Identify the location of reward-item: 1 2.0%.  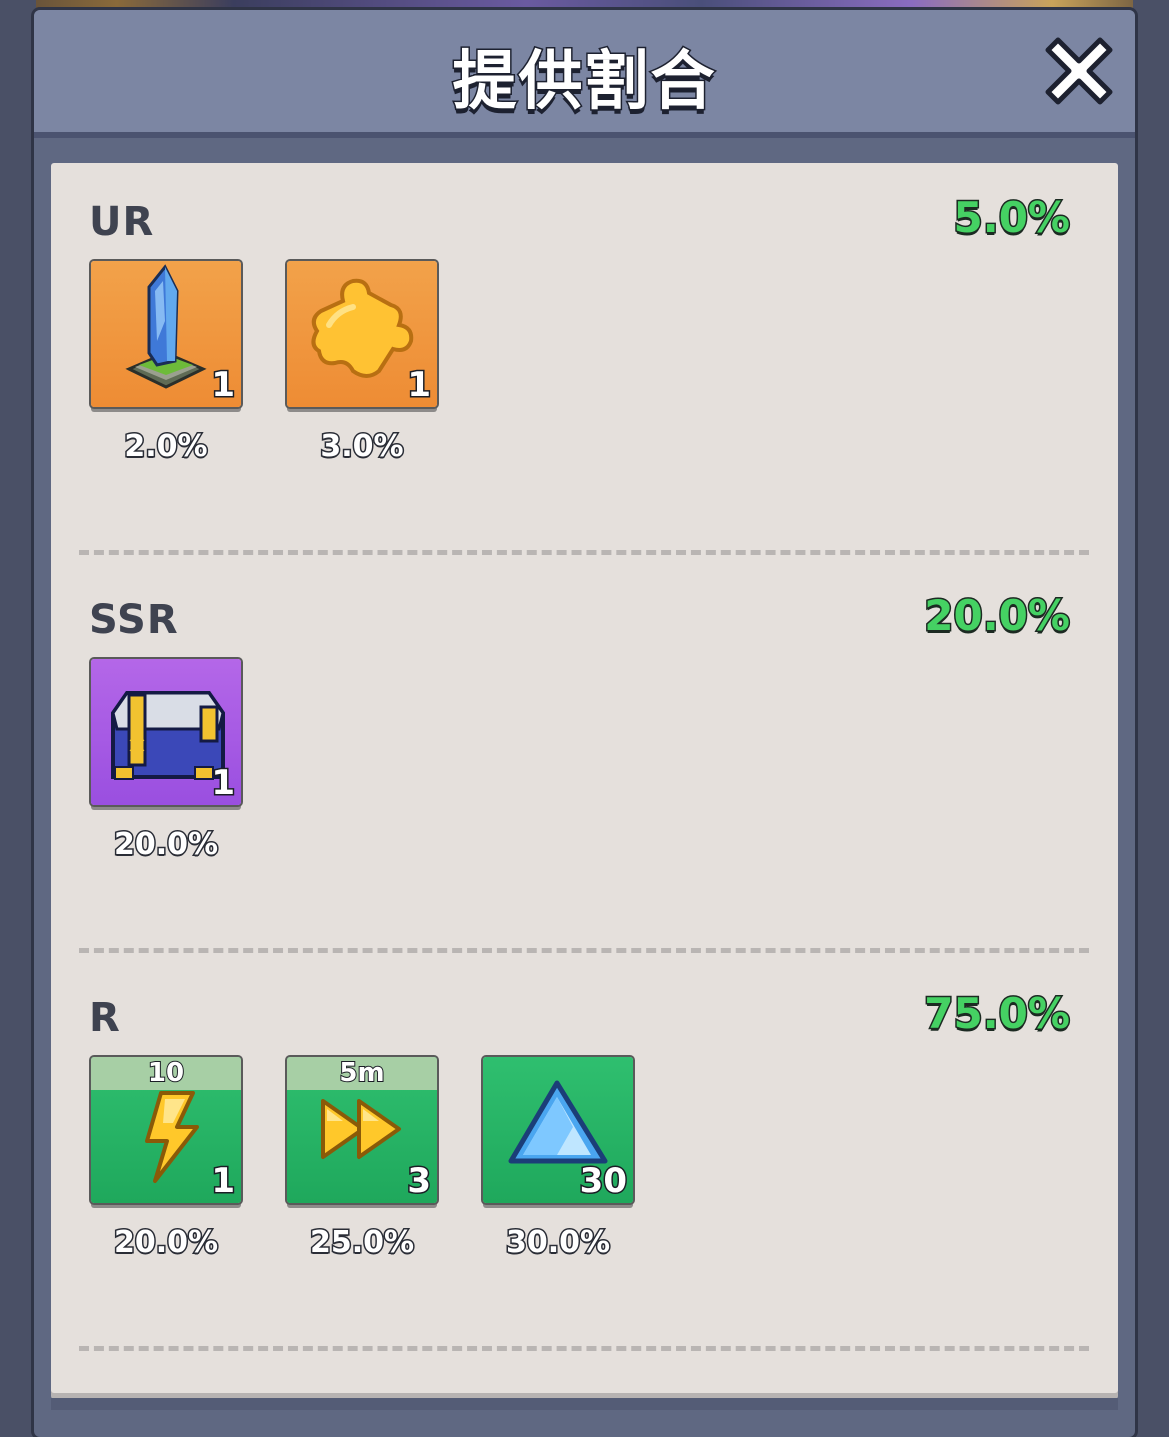
(166, 366).